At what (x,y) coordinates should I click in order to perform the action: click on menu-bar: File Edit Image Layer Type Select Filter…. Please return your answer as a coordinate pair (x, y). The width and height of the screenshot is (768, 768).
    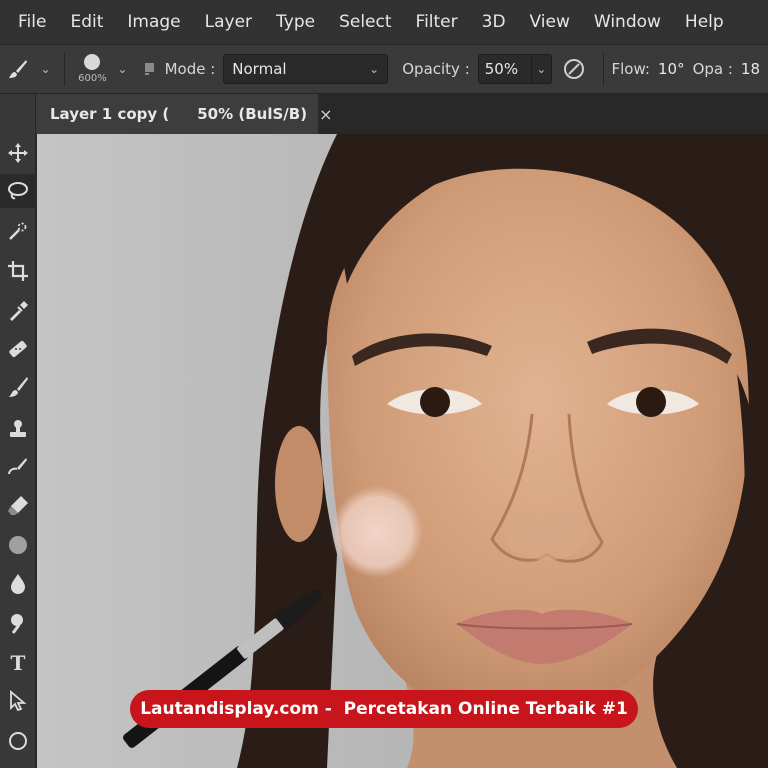
    Looking at the image, I should click on (384, 22).